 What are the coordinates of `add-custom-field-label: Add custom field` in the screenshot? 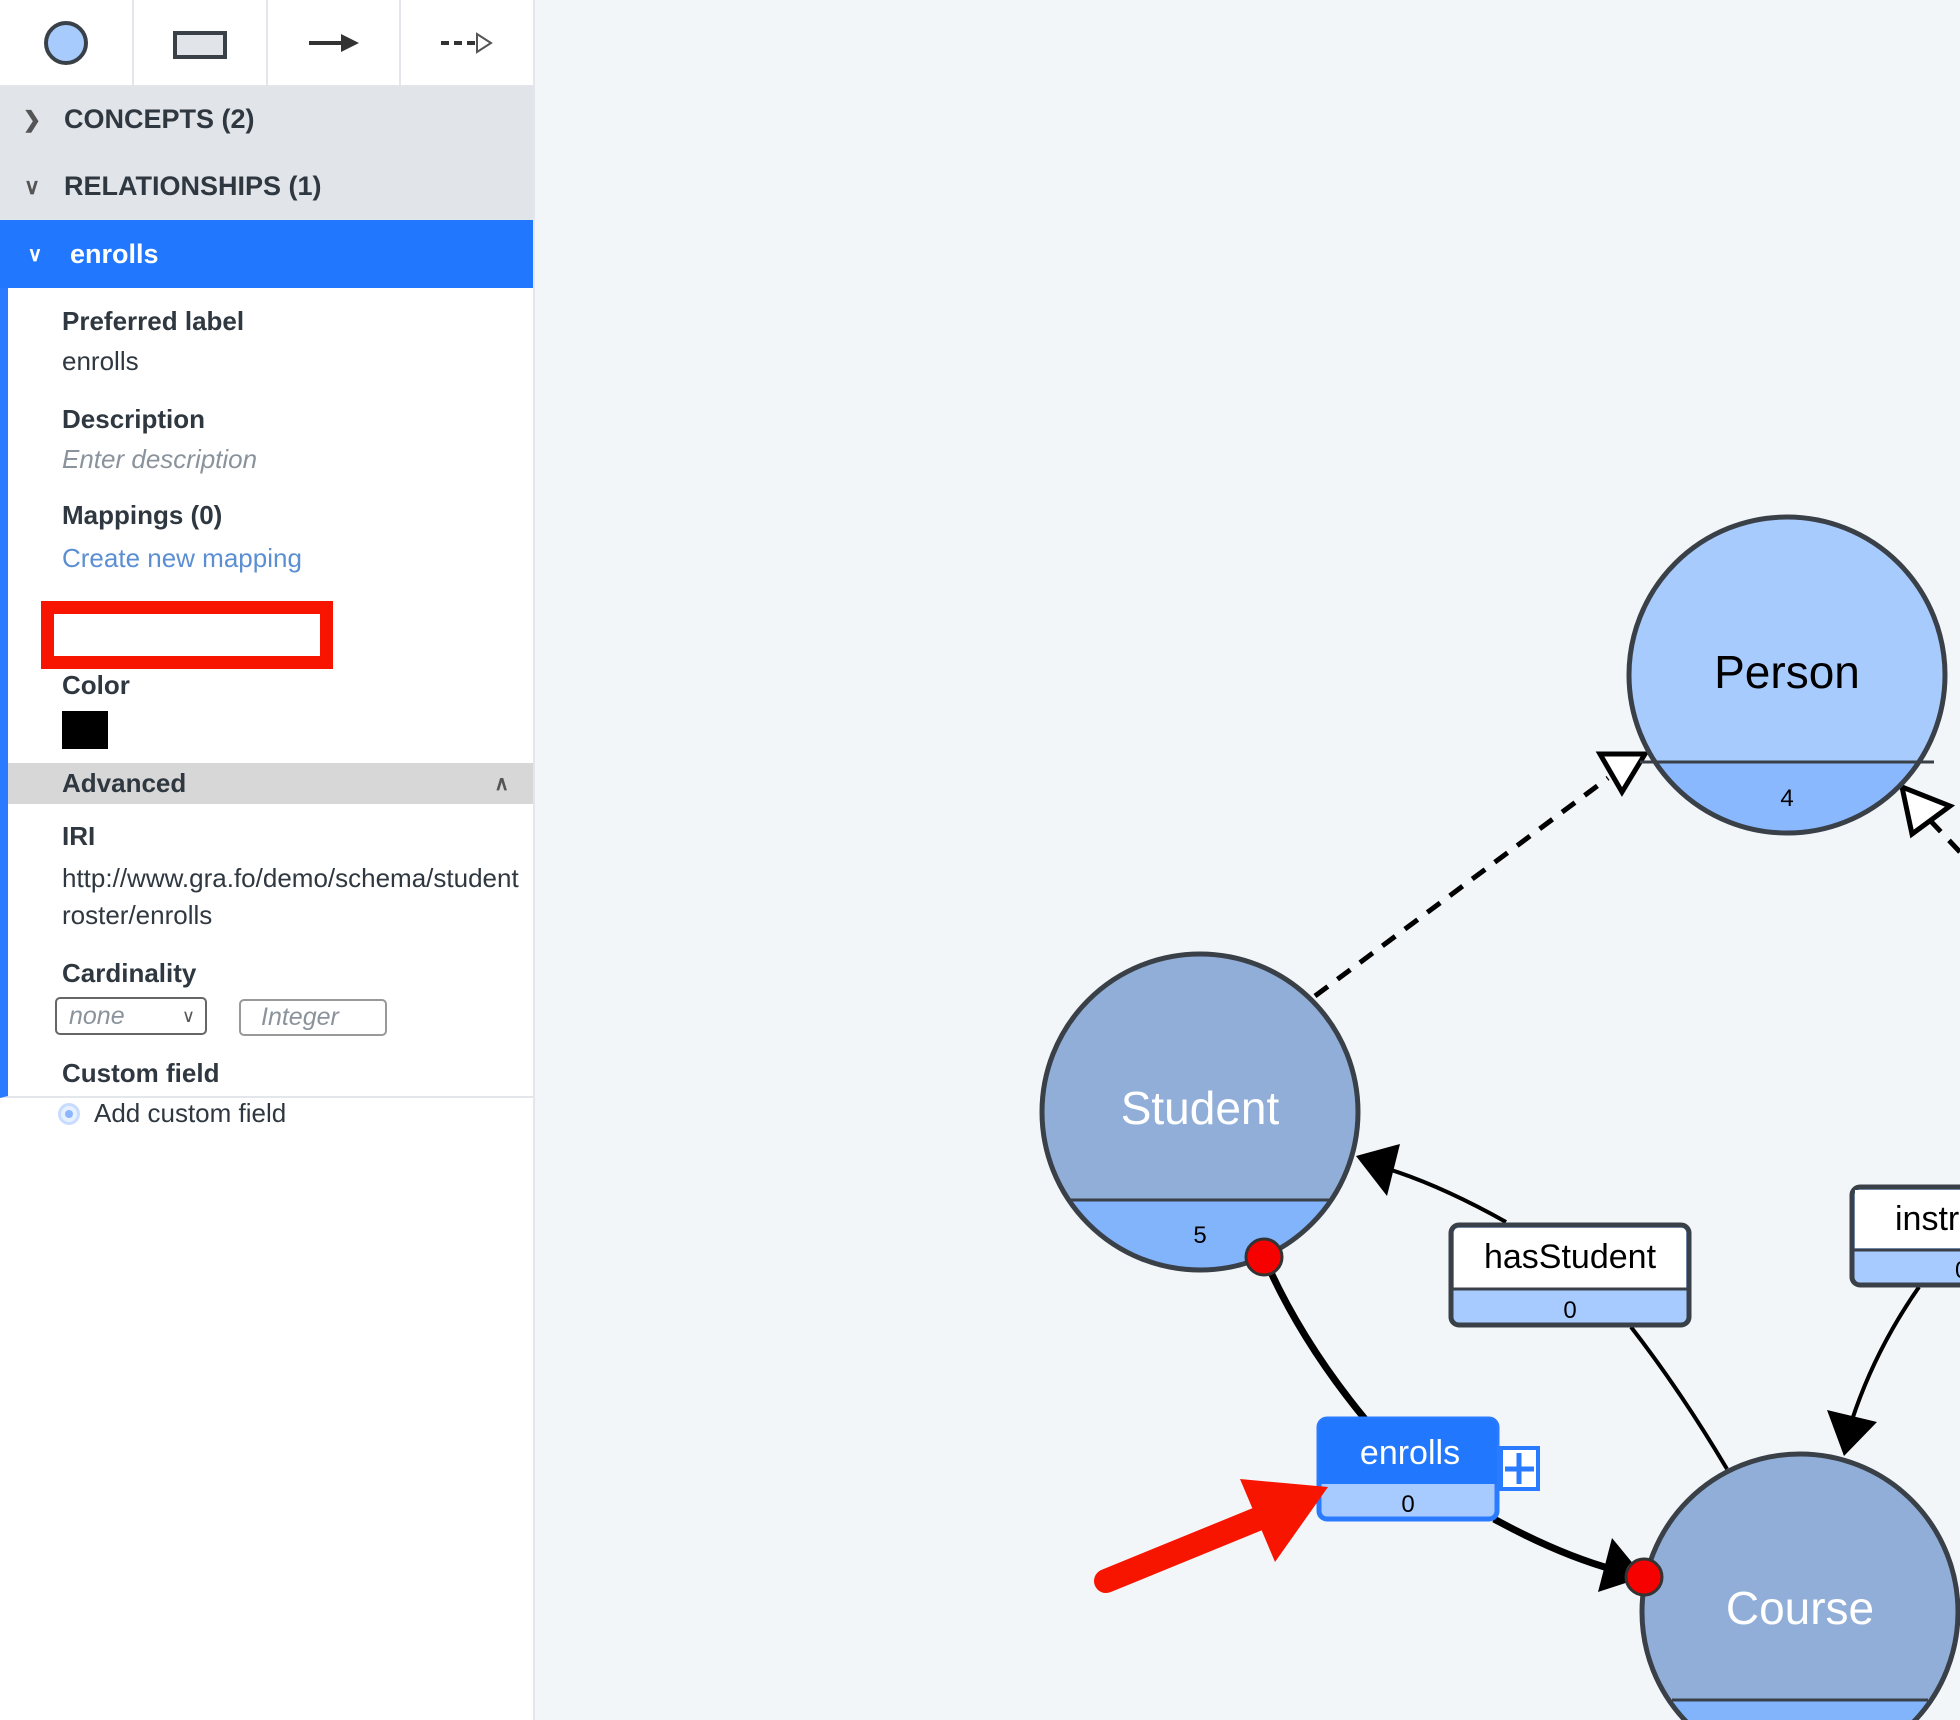 It's located at (190, 1113).